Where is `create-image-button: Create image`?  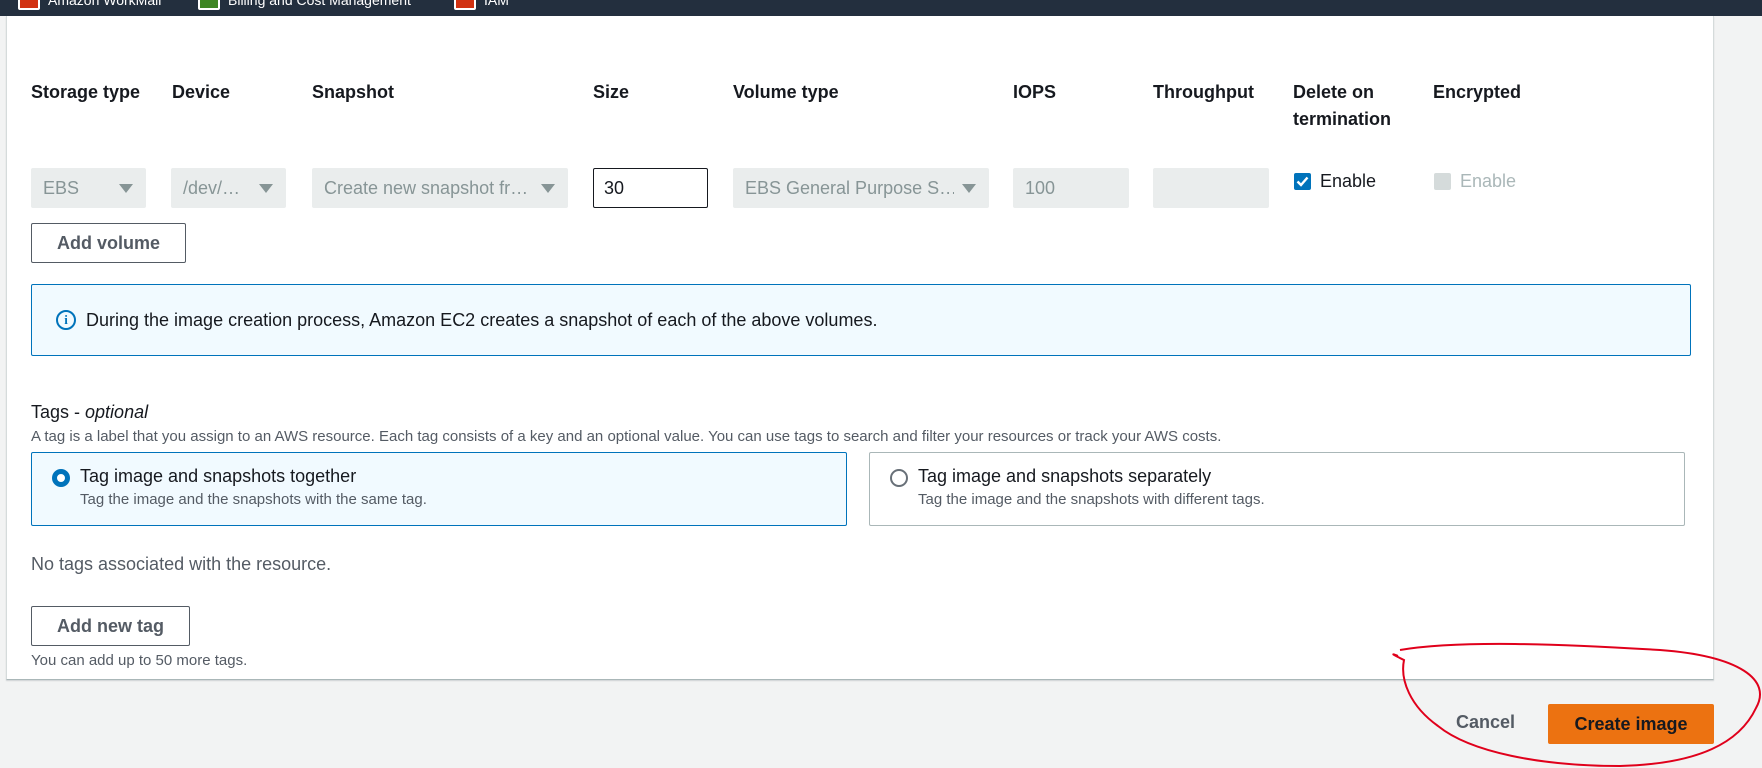 create-image-button: Create image is located at coordinates (1631, 724).